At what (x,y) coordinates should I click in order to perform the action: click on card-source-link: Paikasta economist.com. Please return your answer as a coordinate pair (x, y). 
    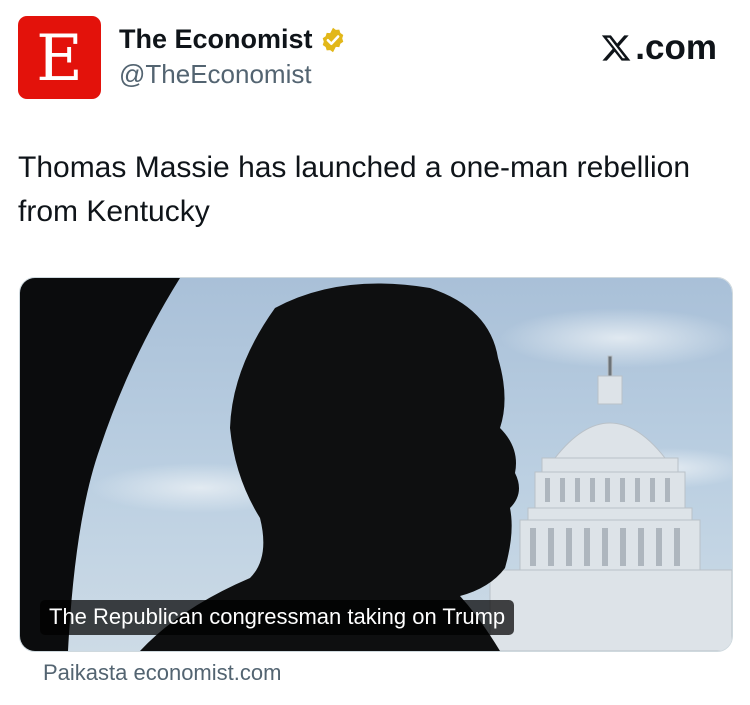
    Looking at the image, I should click on (162, 673).